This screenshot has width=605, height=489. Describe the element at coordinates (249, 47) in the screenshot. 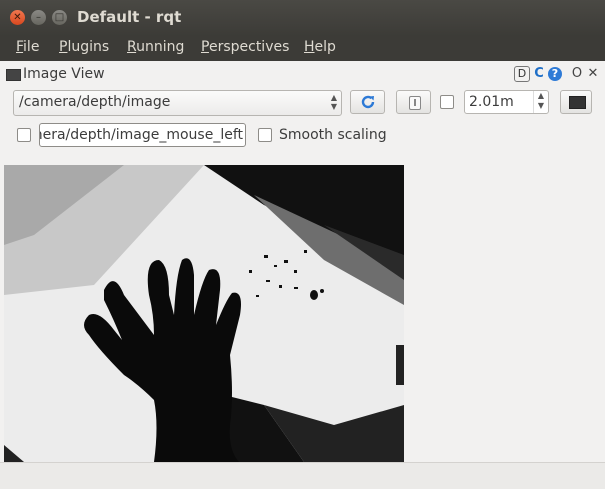

I see `menu-perspectives-label: erspectives` at that location.